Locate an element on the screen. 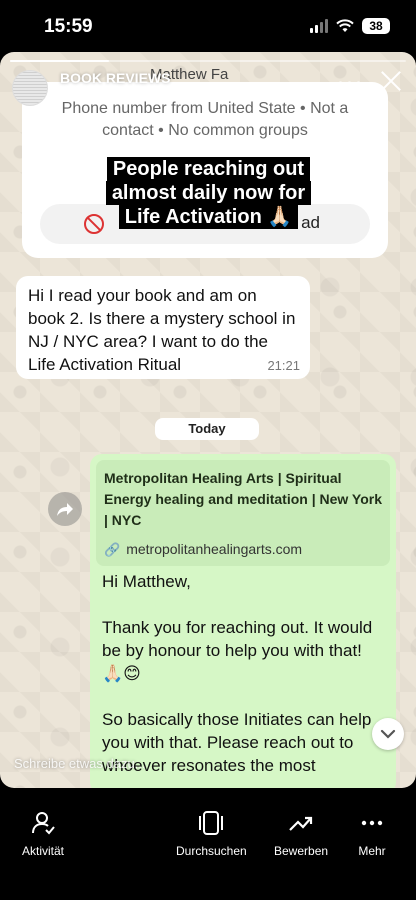 The height and width of the screenshot is (900, 416). trending-up-icon is located at coordinates (301, 823).